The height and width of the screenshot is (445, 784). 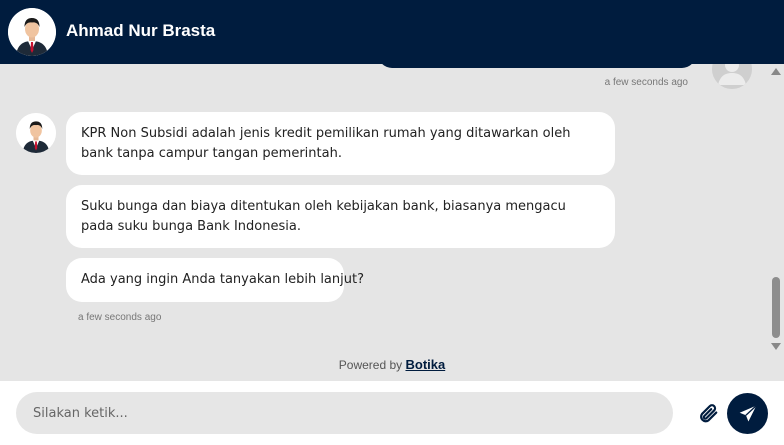 What do you see at coordinates (776, 71) in the screenshot?
I see `scroll-up-arrow-icon` at bounding box center [776, 71].